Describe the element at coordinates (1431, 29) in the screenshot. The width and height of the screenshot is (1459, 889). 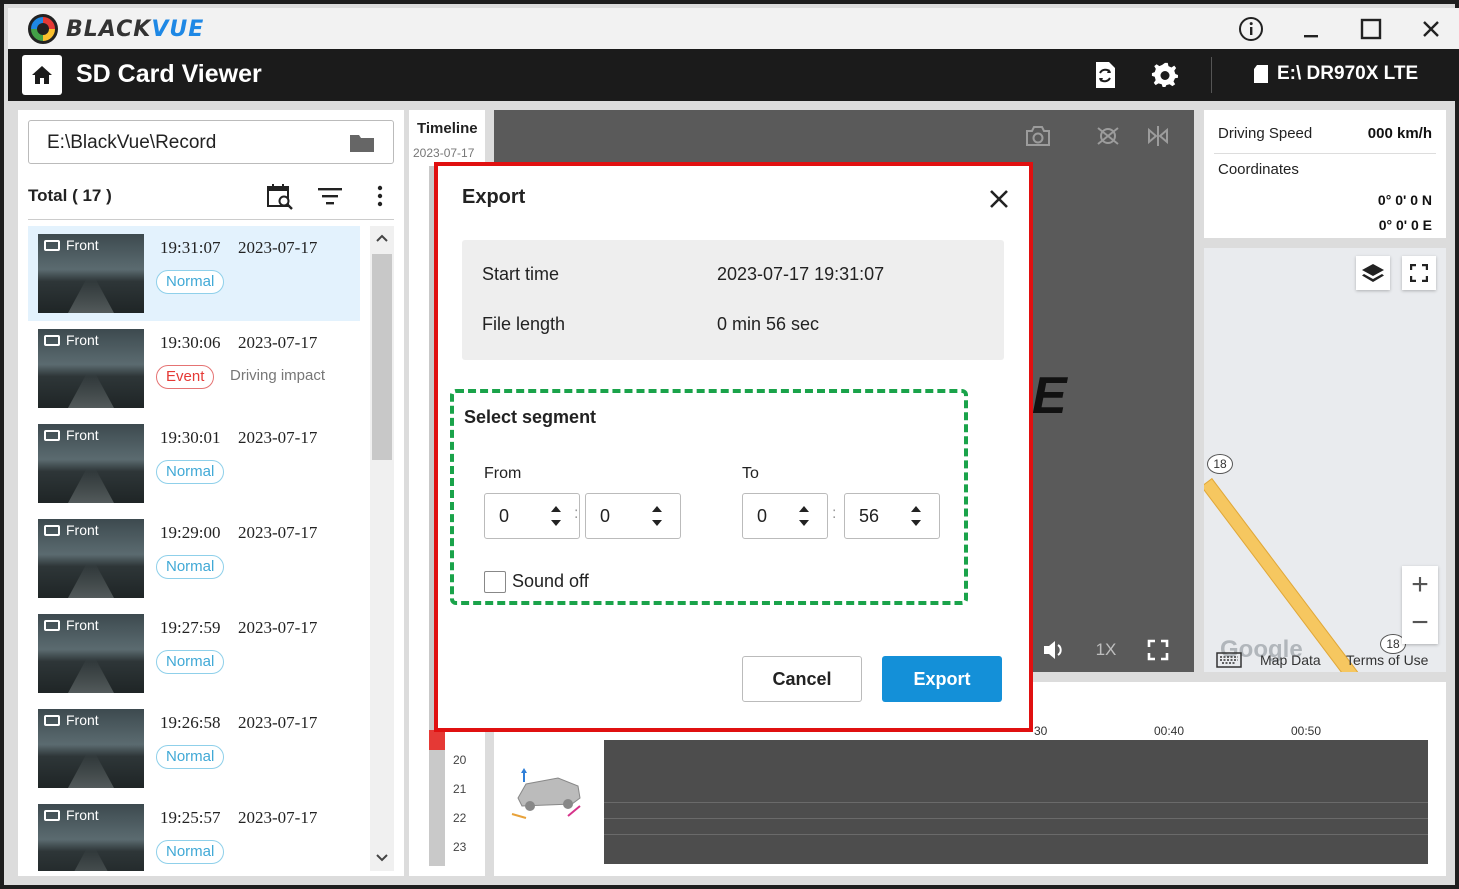
I see `close-window-icon` at that location.